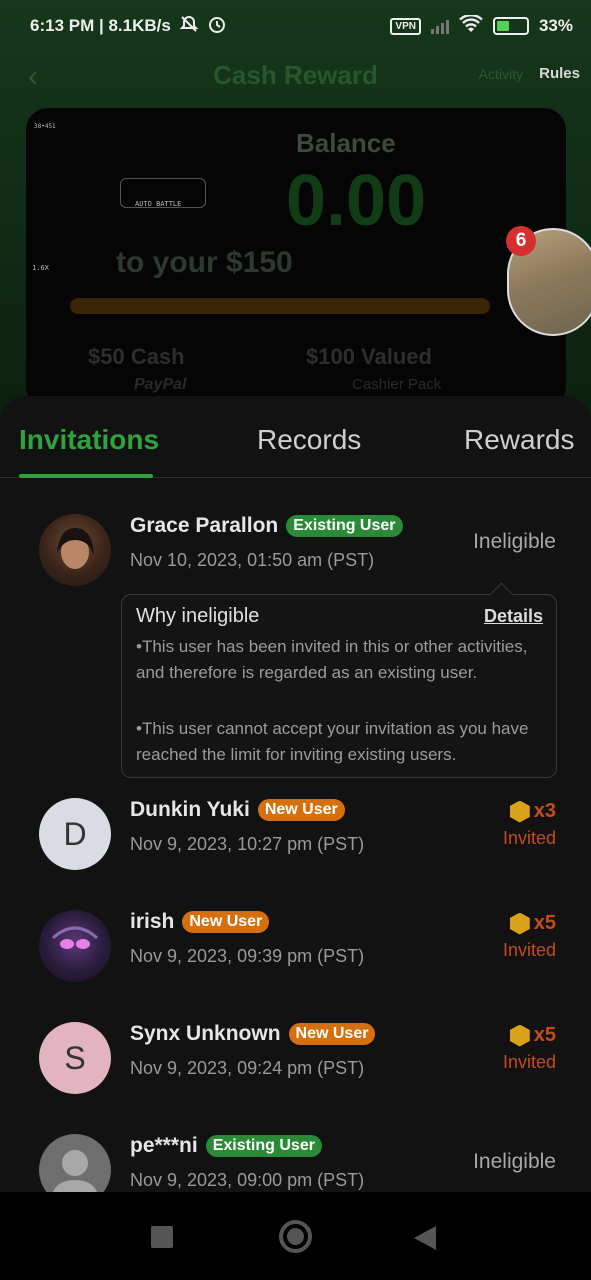 This screenshot has height=1280, width=591. I want to click on default-avatar-icon, so click(75, 1163).